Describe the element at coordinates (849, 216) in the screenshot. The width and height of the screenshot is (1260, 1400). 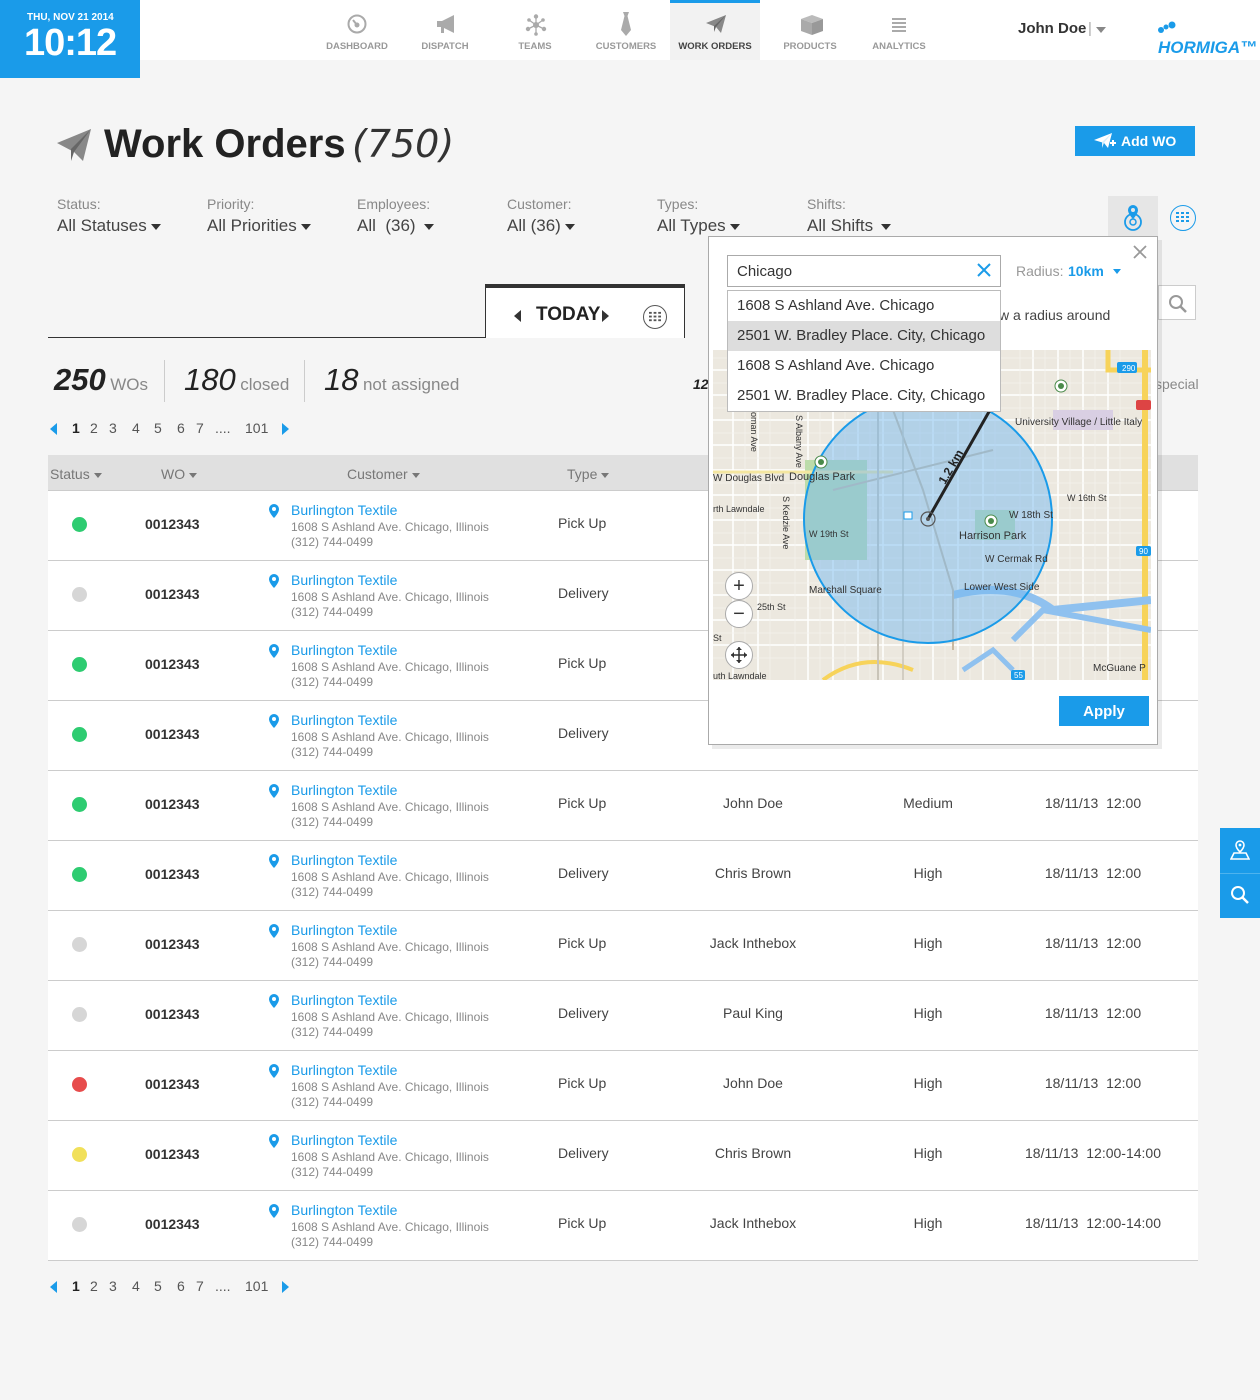
I see `filter-shifts: Shifts: All Shifts` at that location.